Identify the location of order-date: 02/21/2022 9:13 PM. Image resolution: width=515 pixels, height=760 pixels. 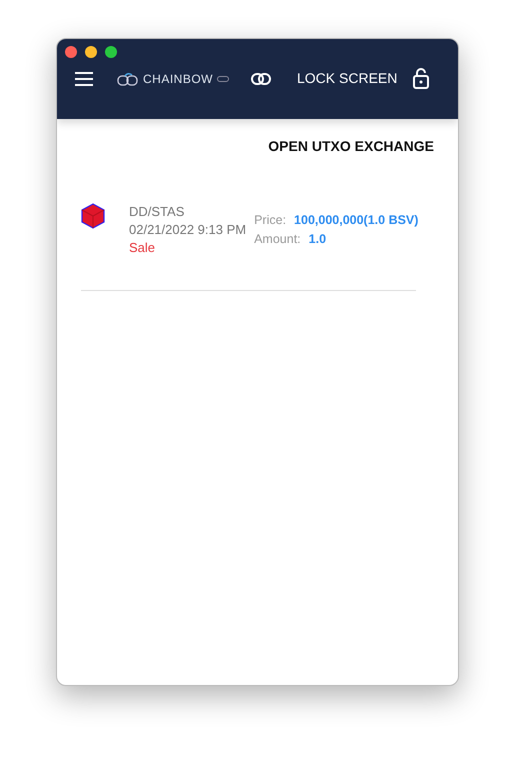
(187, 230).